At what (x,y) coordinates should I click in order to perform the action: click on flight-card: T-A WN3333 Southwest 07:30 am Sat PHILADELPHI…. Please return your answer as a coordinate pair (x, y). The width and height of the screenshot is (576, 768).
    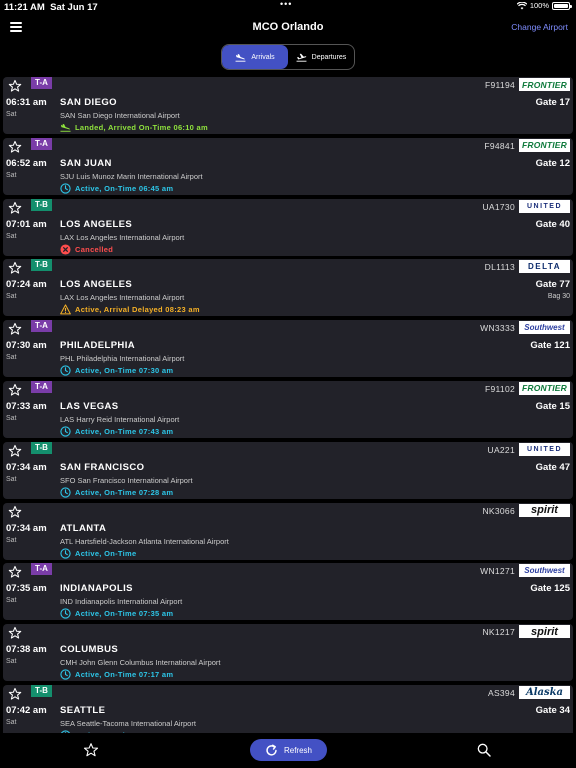
    Looking at the image, I should click on (288, 349).